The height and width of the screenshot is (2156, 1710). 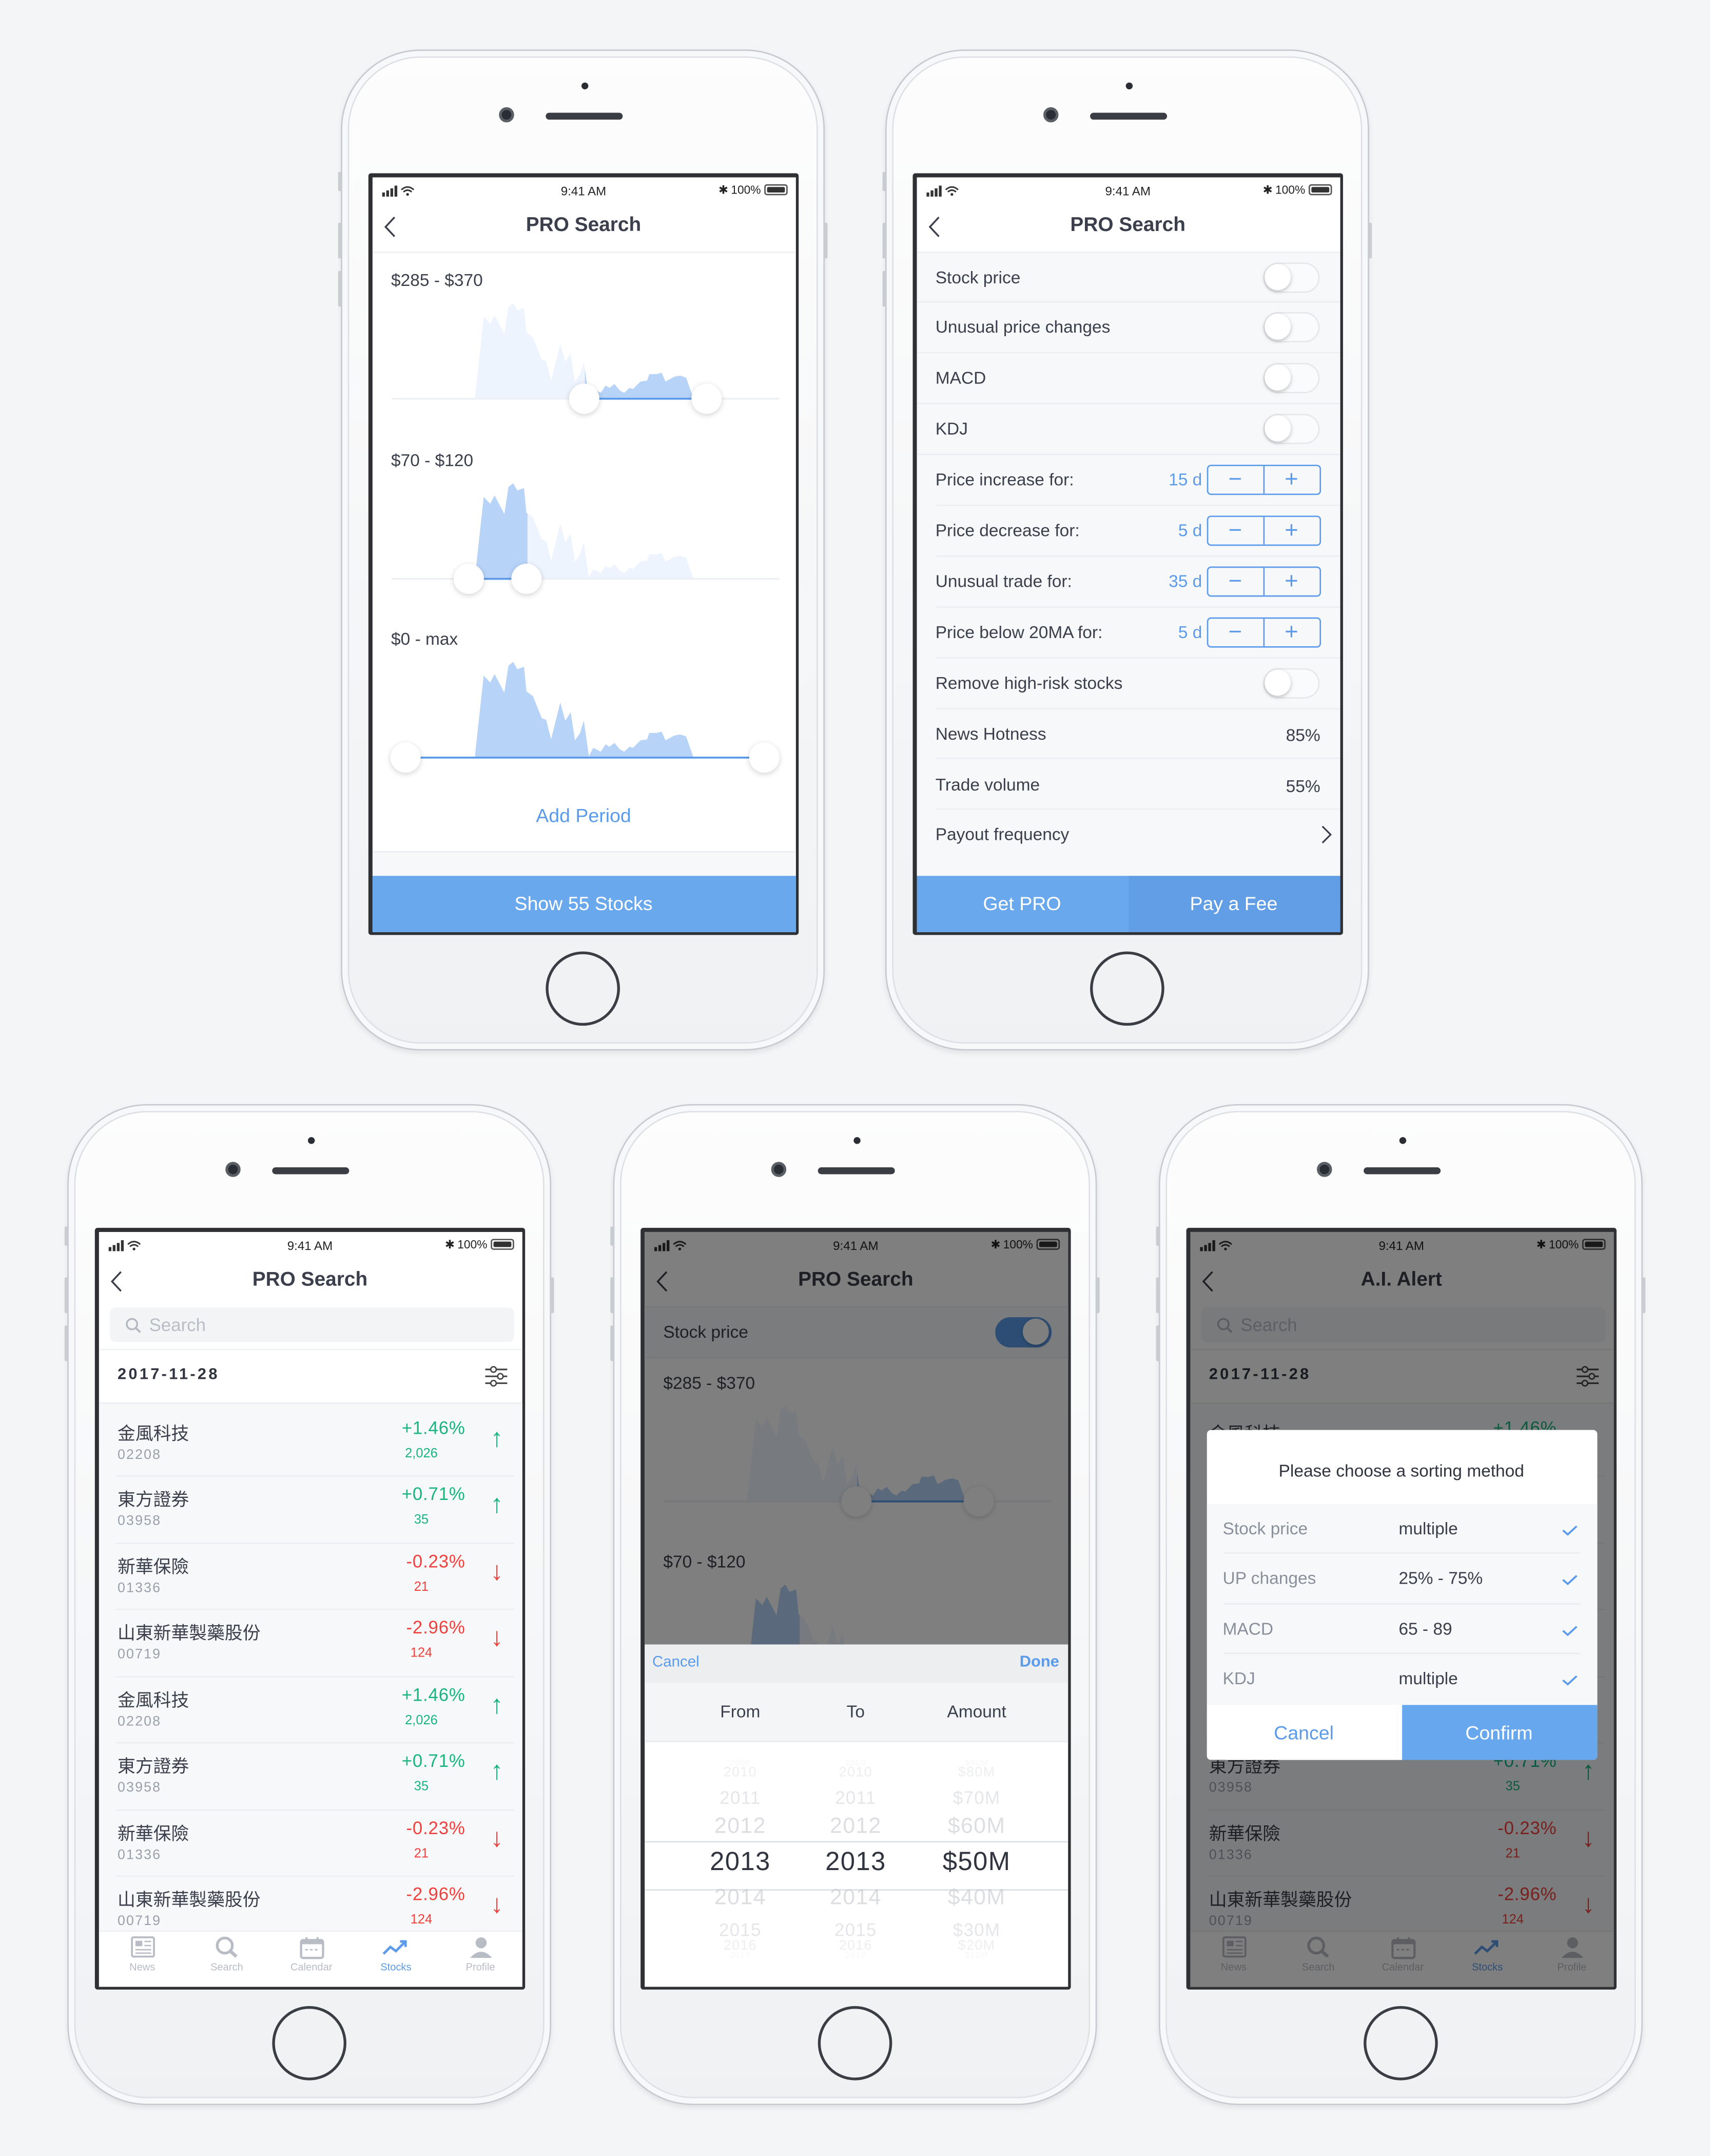 I want to click on range-distribution-chart, so click(x=585, y=709).